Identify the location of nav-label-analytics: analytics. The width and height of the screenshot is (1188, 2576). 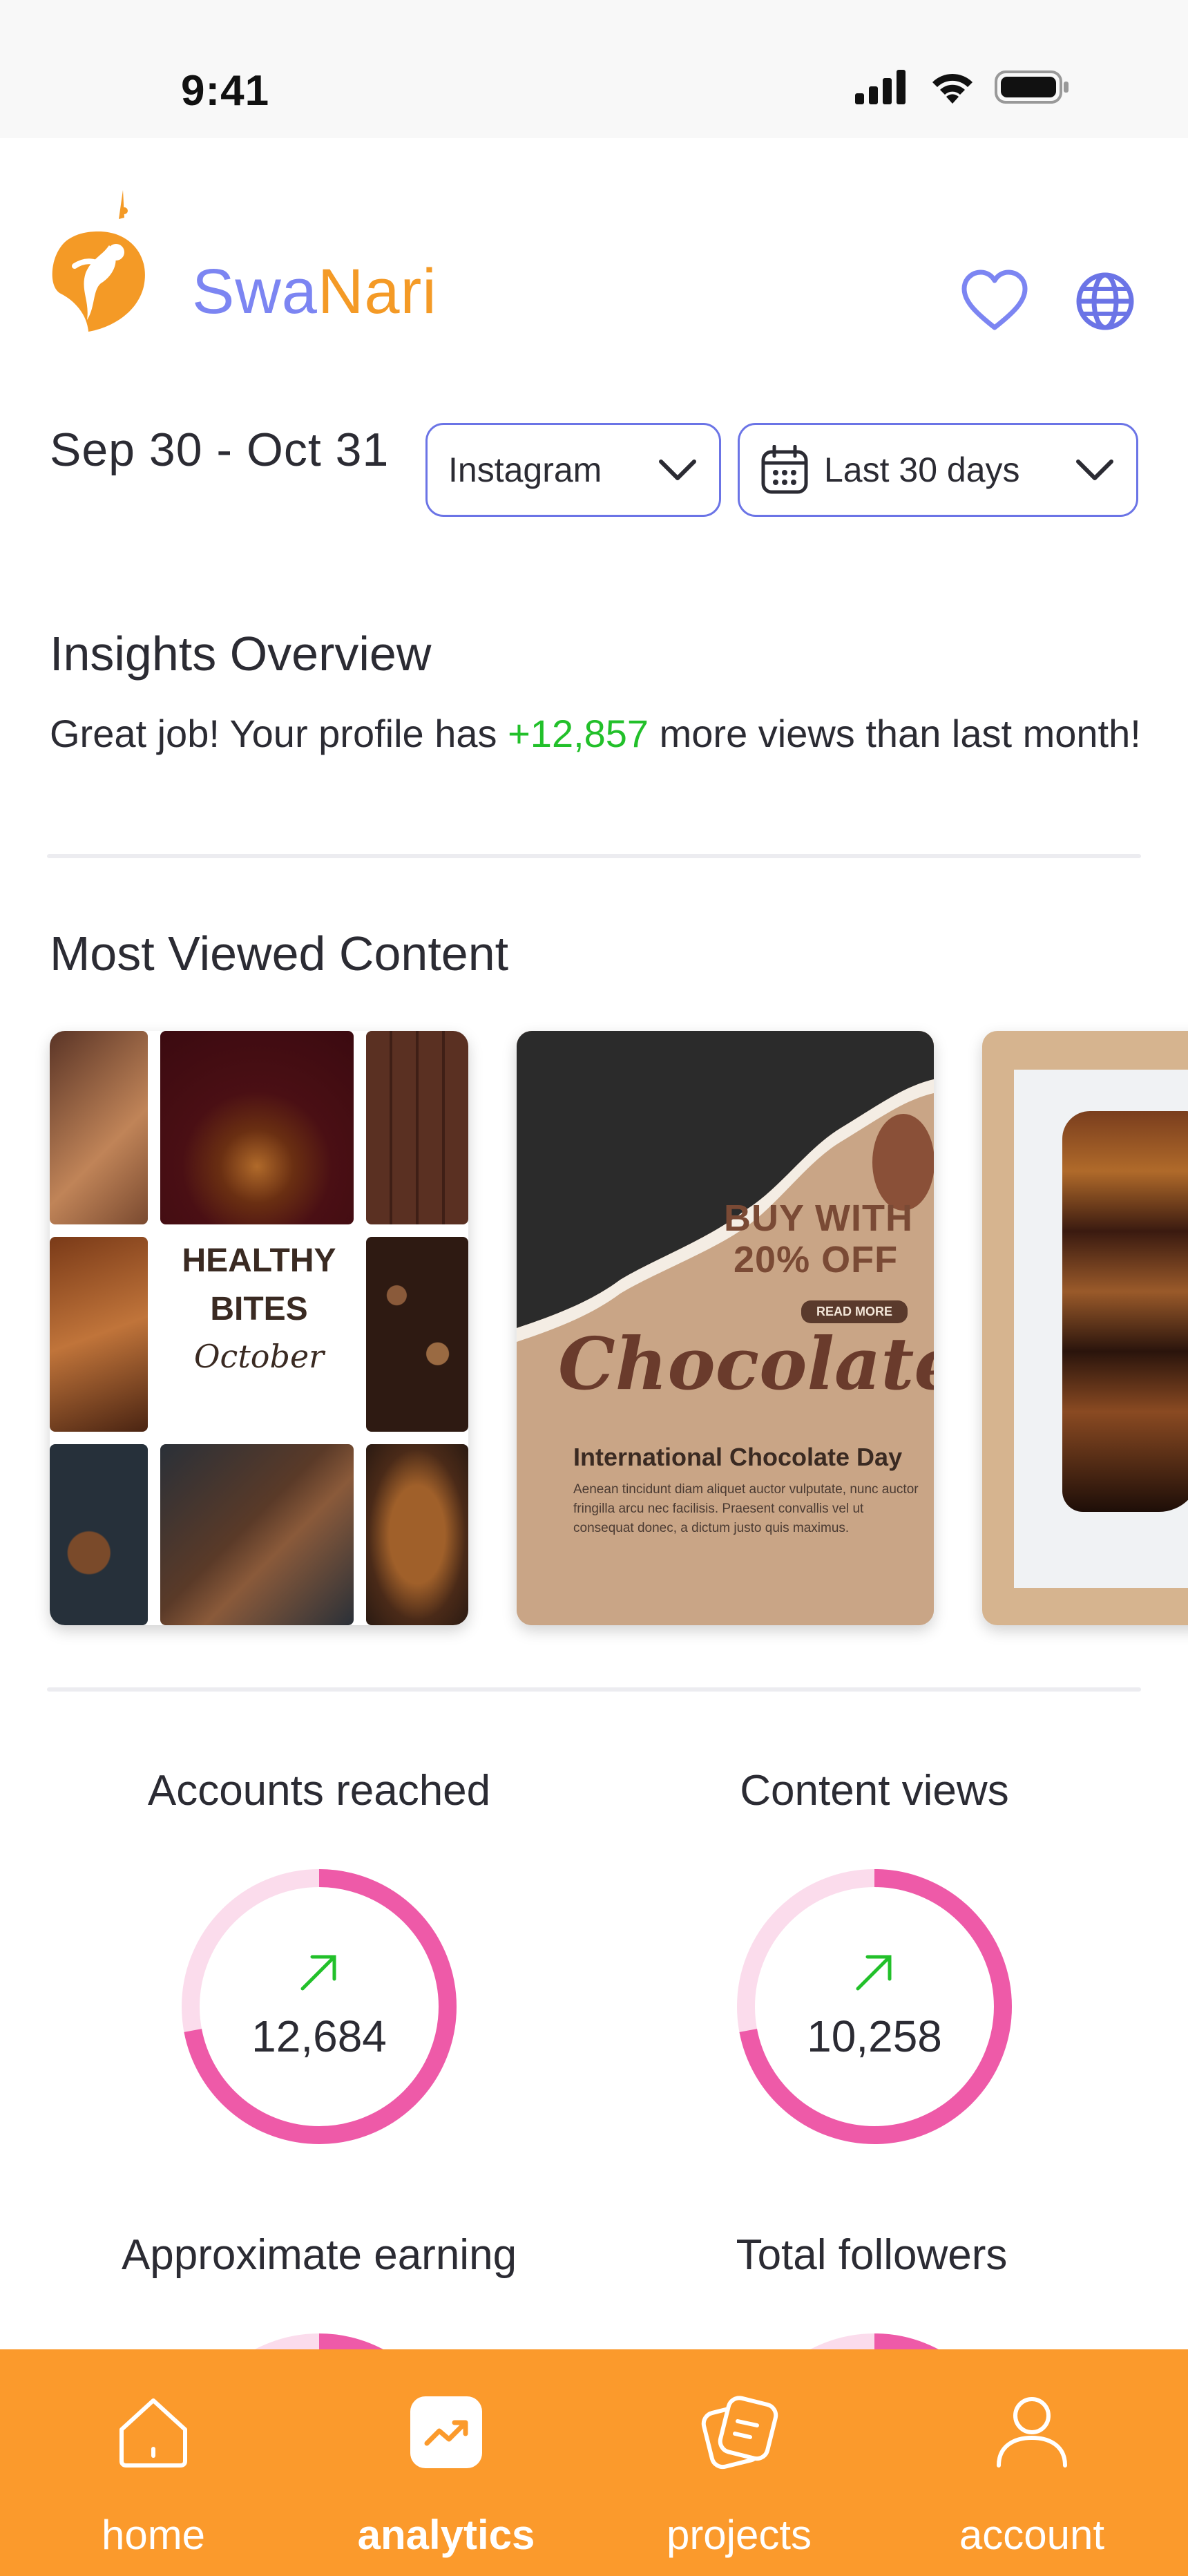
(446, 2535).